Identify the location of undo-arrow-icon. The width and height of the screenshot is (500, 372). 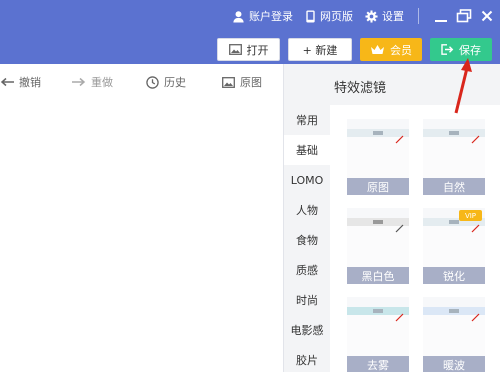
(7, 82).